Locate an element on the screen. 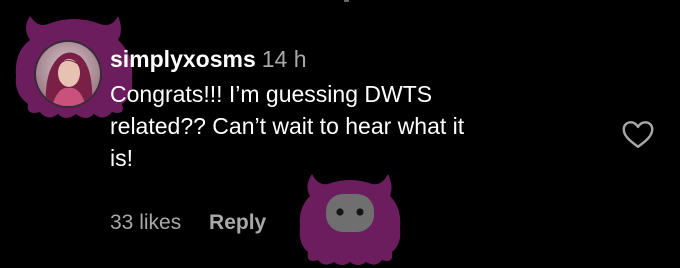 The width and height of the screenshot is (680, 268). likes-count: 33 likes is located at coordinates (145, 223).